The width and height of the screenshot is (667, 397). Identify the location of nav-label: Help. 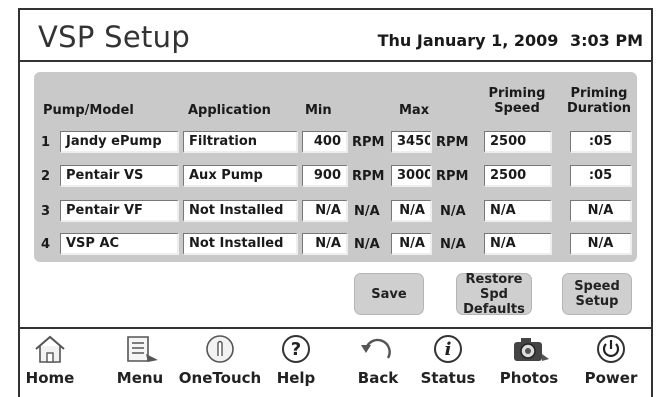
(296, 378).